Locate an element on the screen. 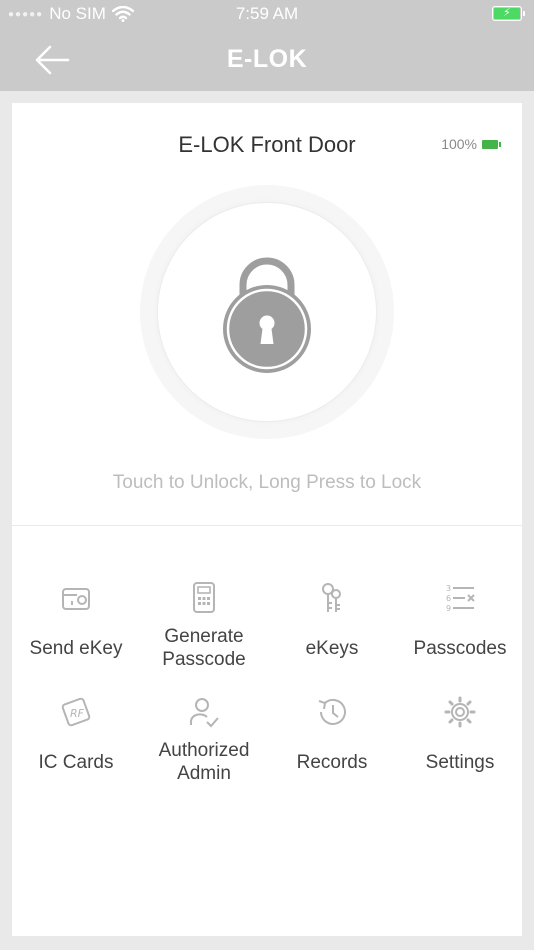  keys-icon is located at coordinates (331, 597).